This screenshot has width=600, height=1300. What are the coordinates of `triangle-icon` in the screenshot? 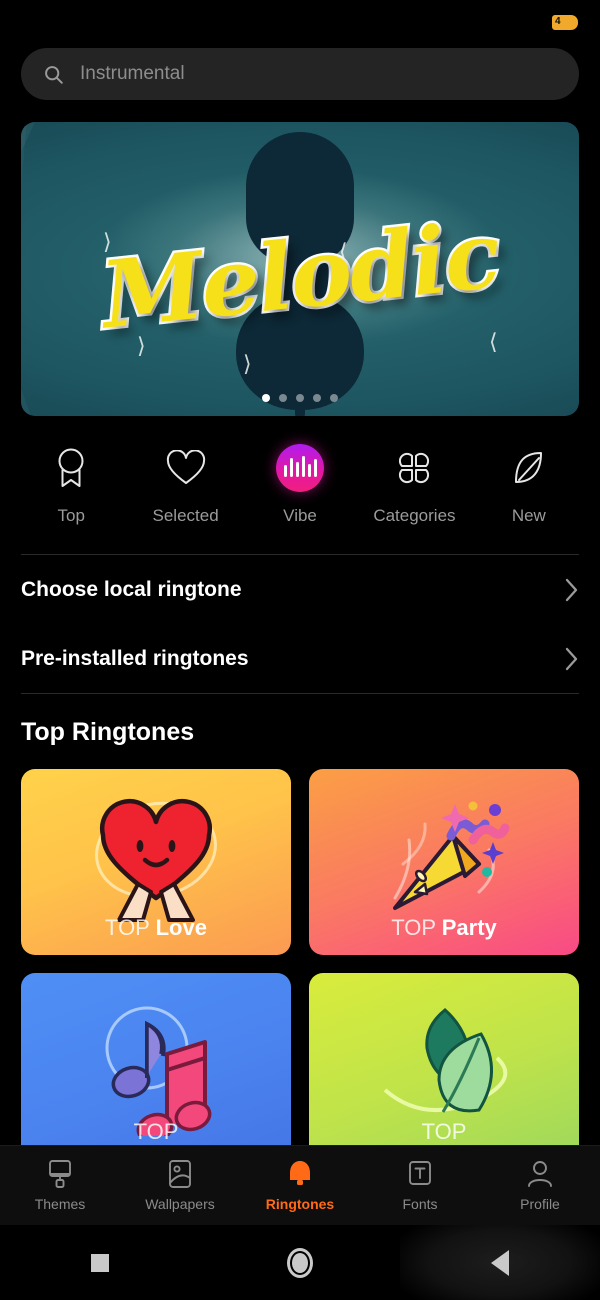 It's located at (500, 1262).